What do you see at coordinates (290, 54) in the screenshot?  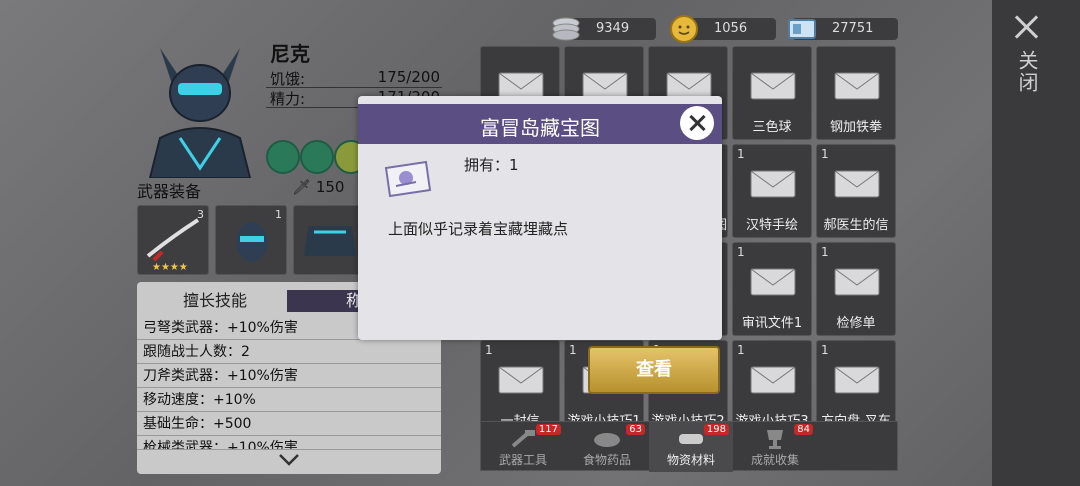 I see `character-name: 尼克` at bounding box center [290, 54].